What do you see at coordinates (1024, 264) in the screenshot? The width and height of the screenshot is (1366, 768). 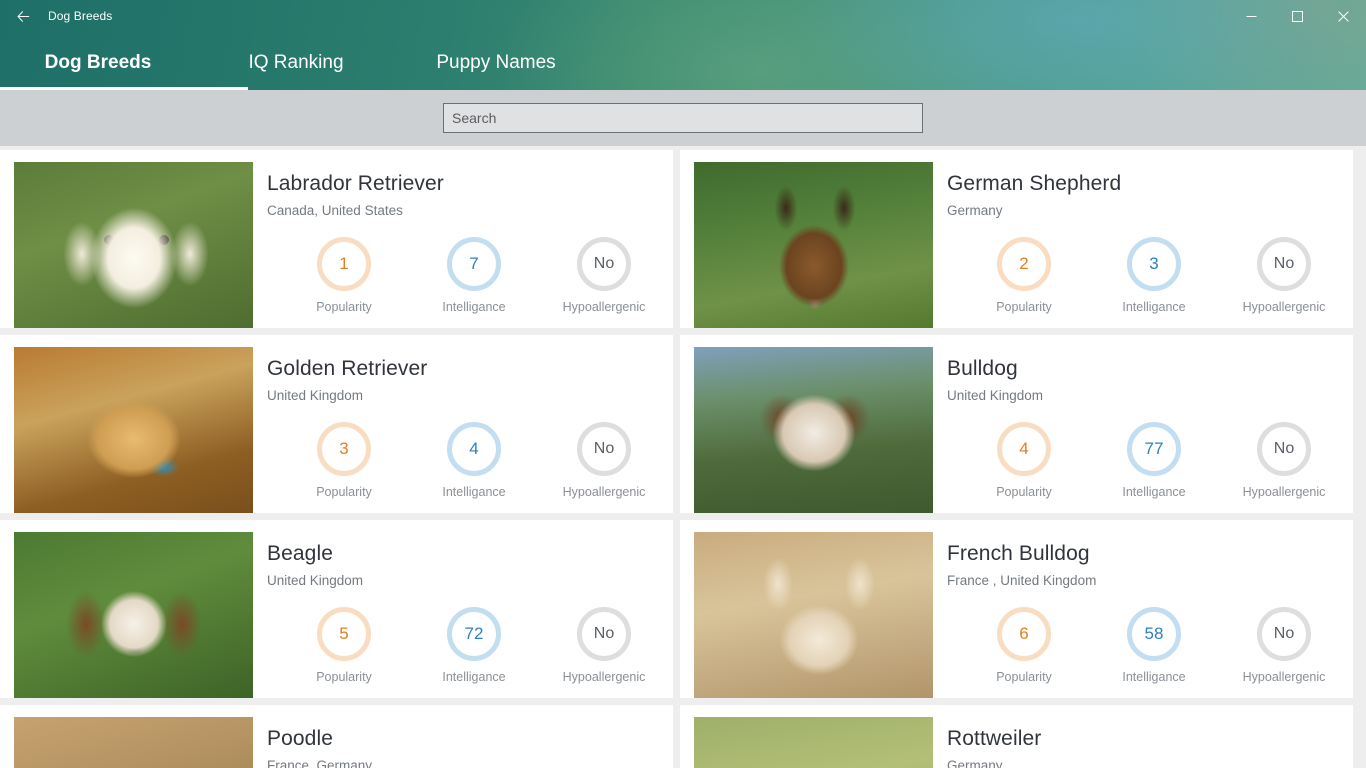 I see `popularity-value: 2` at bounding box center [1024, 264].